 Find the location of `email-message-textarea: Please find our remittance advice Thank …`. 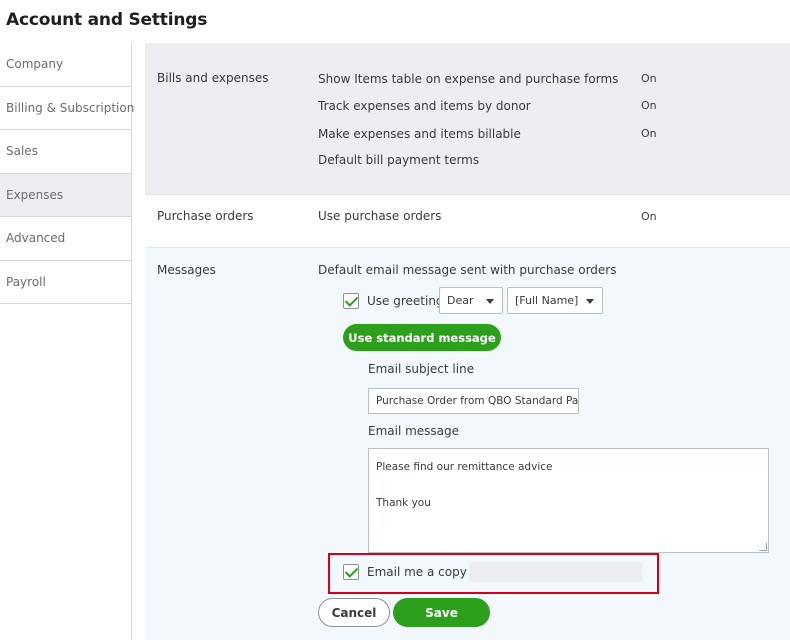

email-message-textarea: Please find our remittance advice Thank … is located at coordinates (568, 500).